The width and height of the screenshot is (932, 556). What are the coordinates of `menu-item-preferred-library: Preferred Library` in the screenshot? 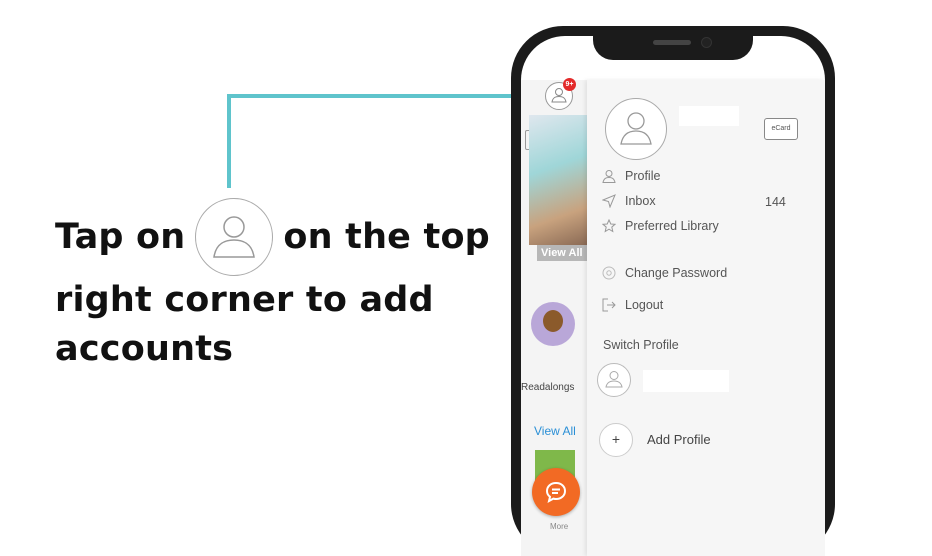 It's located at (660, 226).